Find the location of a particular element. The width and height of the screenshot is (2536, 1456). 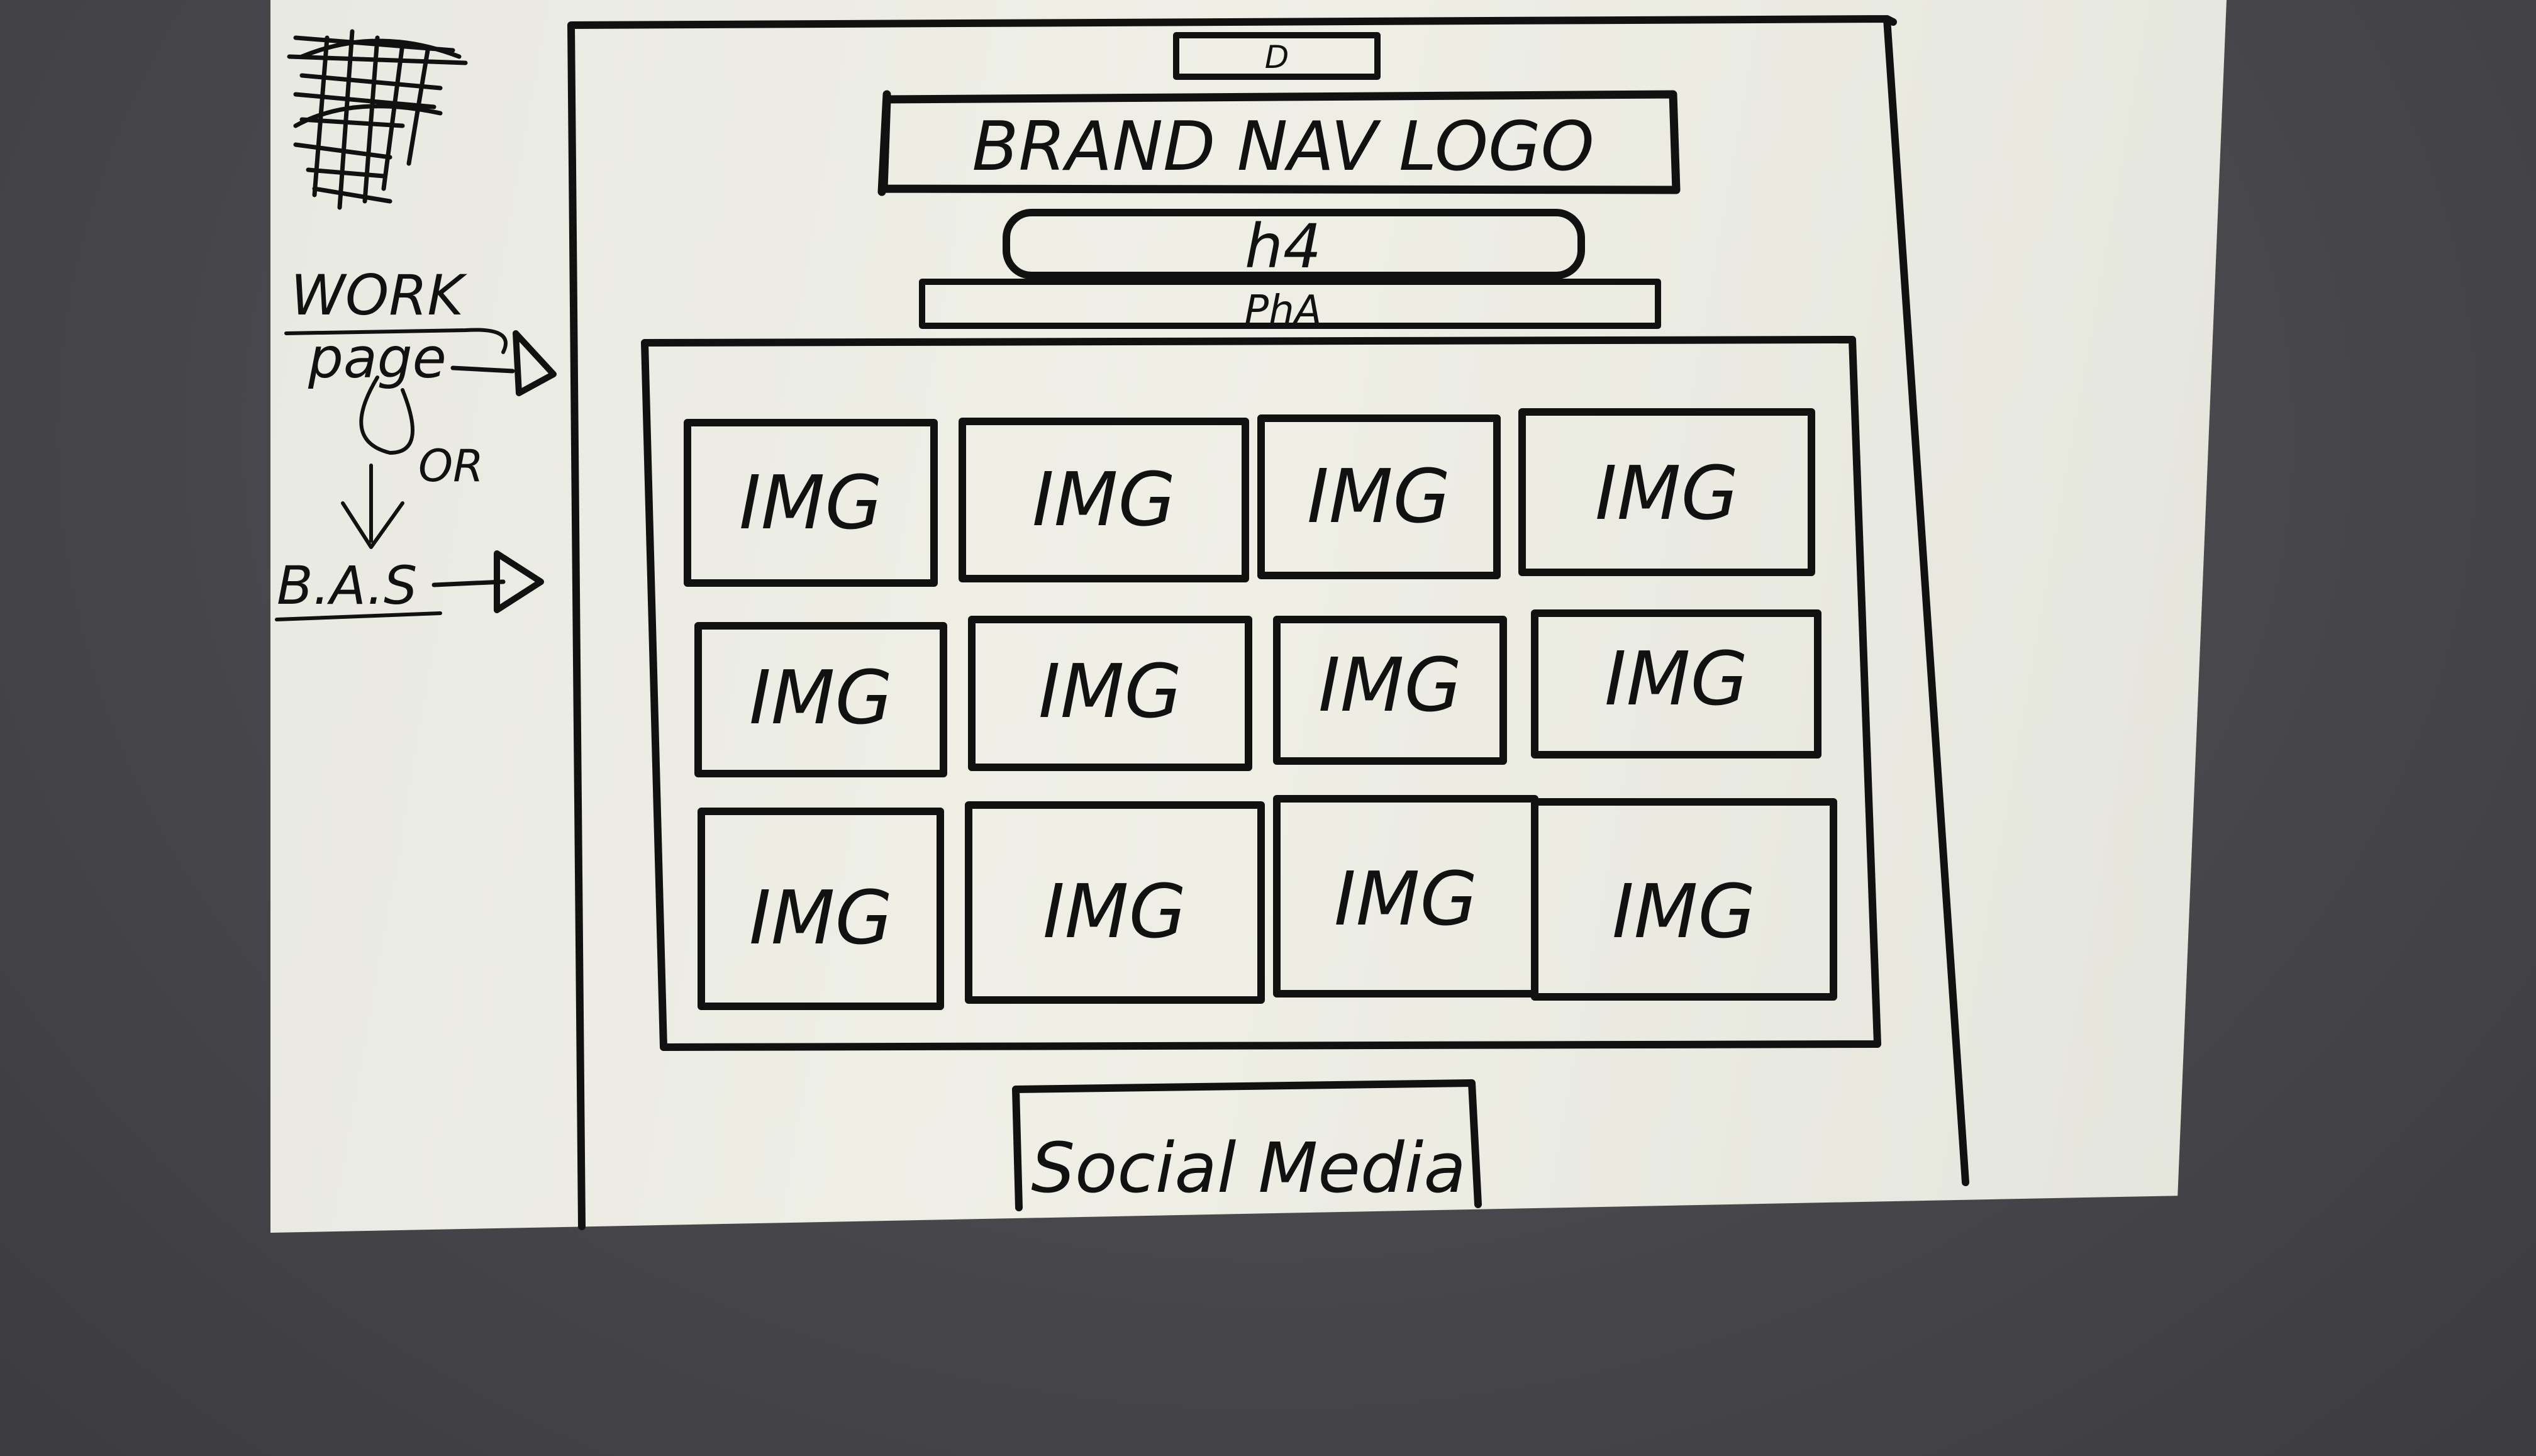

note-or: OR is located at coordinates (451, 466).